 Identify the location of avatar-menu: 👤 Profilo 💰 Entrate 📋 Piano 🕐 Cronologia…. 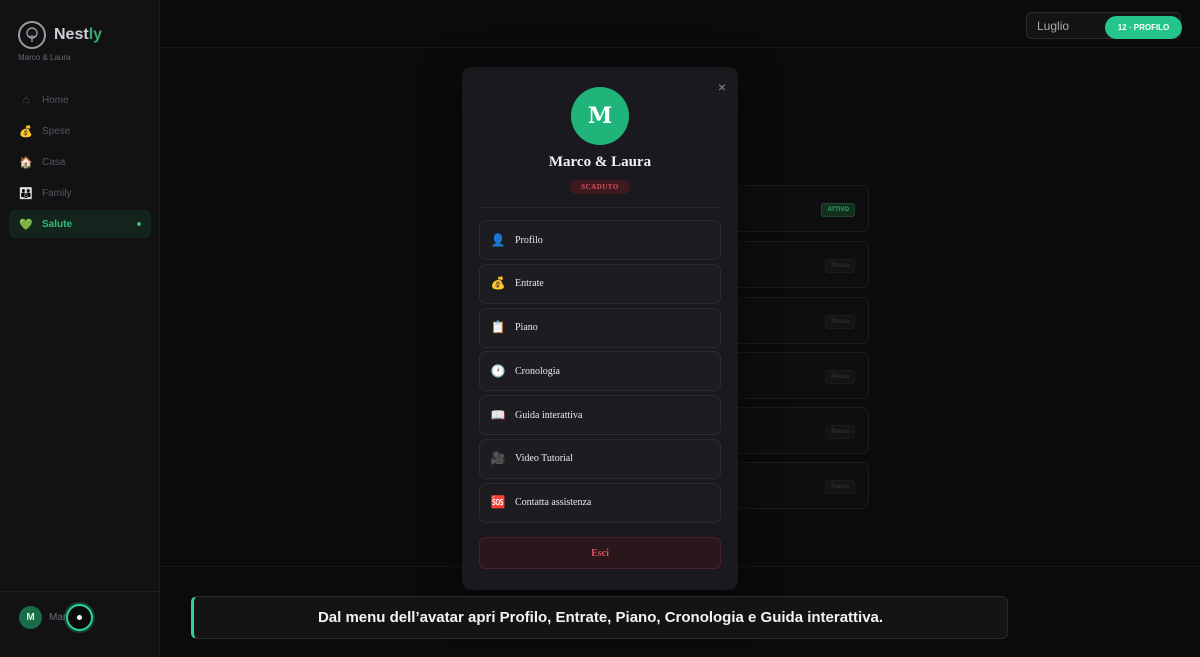
(600, 373).